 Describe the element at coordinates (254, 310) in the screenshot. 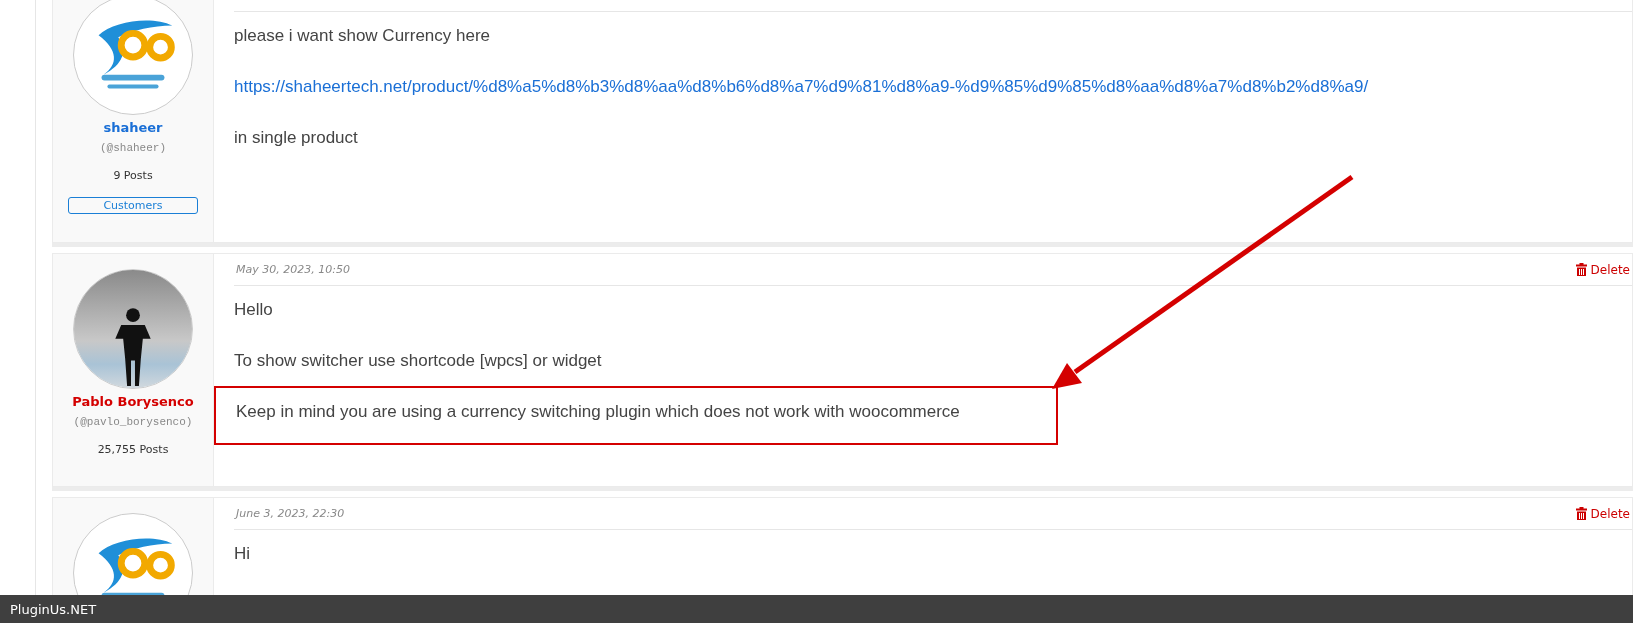

I see `post-paragraph: Hello` at that location.